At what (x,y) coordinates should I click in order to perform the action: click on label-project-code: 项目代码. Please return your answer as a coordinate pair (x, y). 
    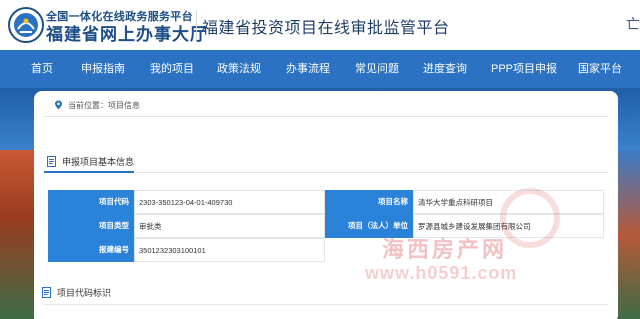
    Looking at the image, I should click on (91, 202).